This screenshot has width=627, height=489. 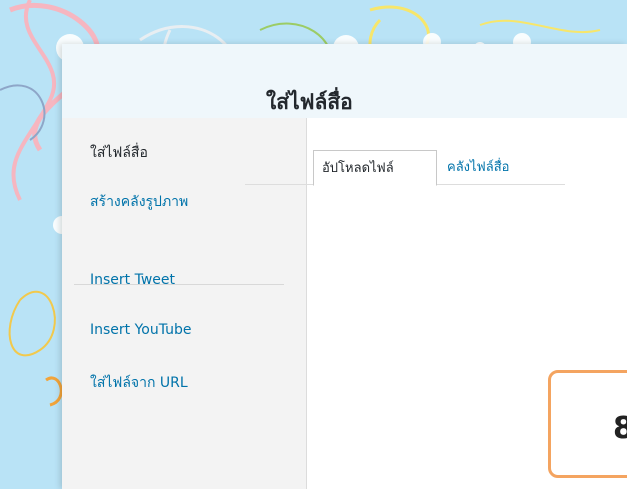 What do you see at coordinates (478, 168) in the screenshot?
I see `tab-media-library: คลังไฟล์สื่อ` at bounding box center [478, 168].